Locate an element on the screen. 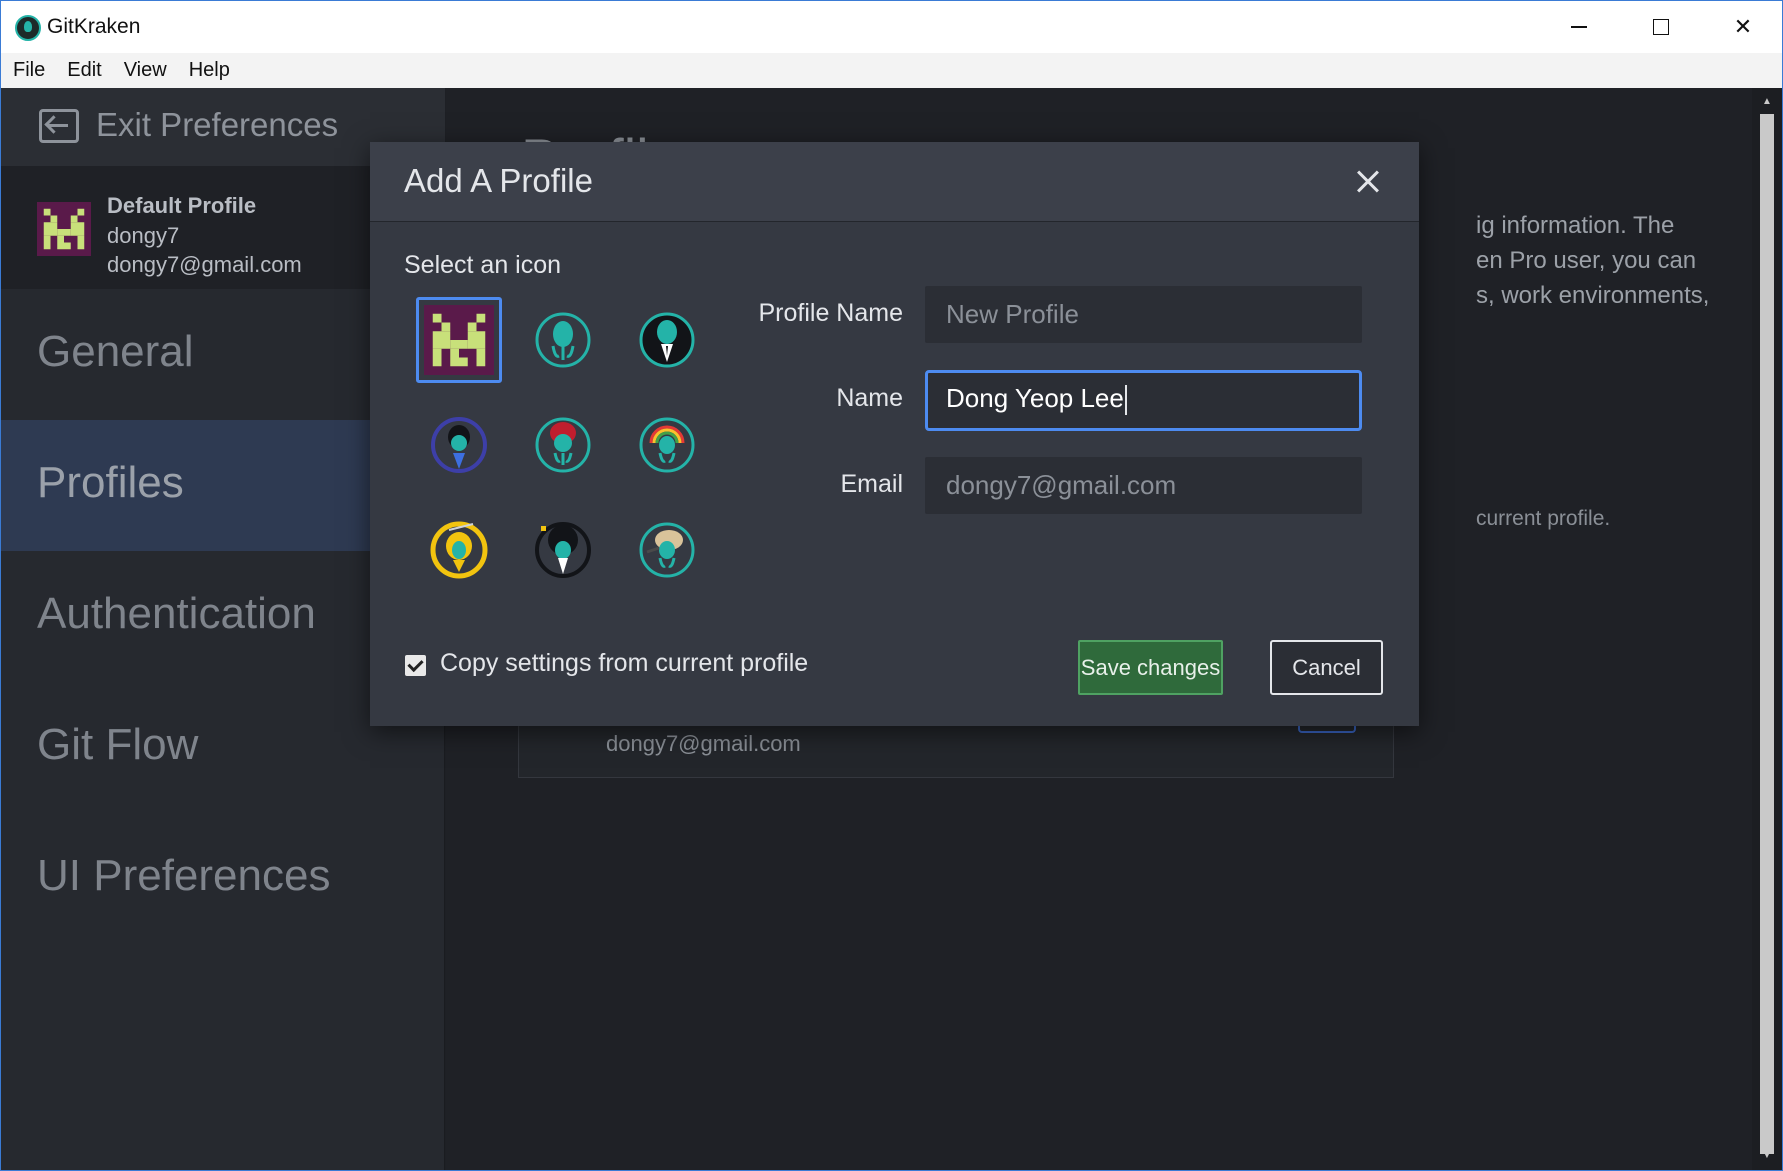 This screenshot has width=1783, height=1171. rainbow-kraken-icon is located at coordinates (667, 445).